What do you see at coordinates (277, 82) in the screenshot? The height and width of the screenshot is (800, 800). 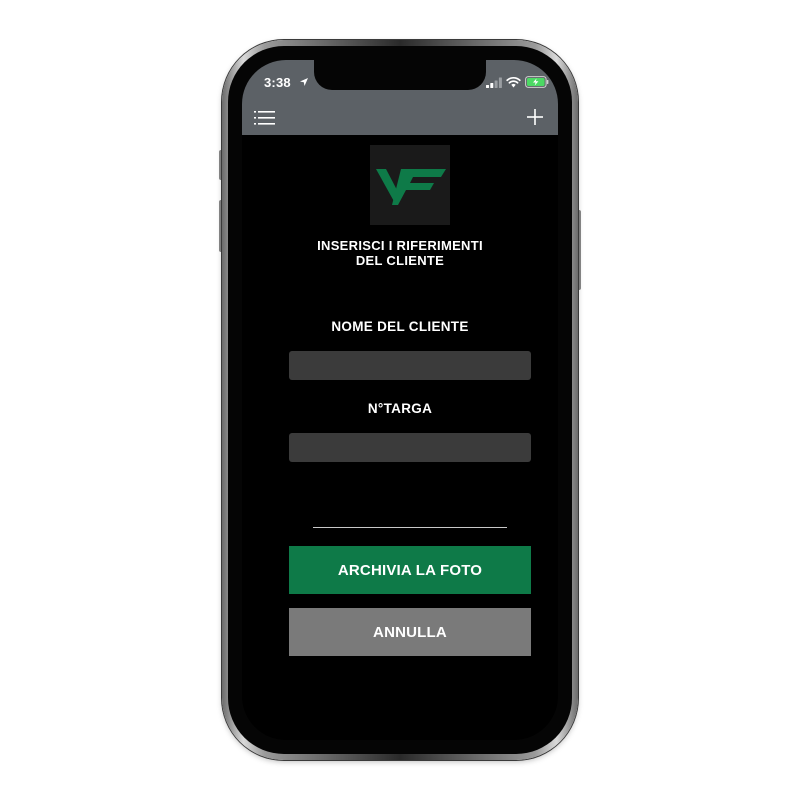 I see `status-time: 3:38` at bounding box center [277, 82].